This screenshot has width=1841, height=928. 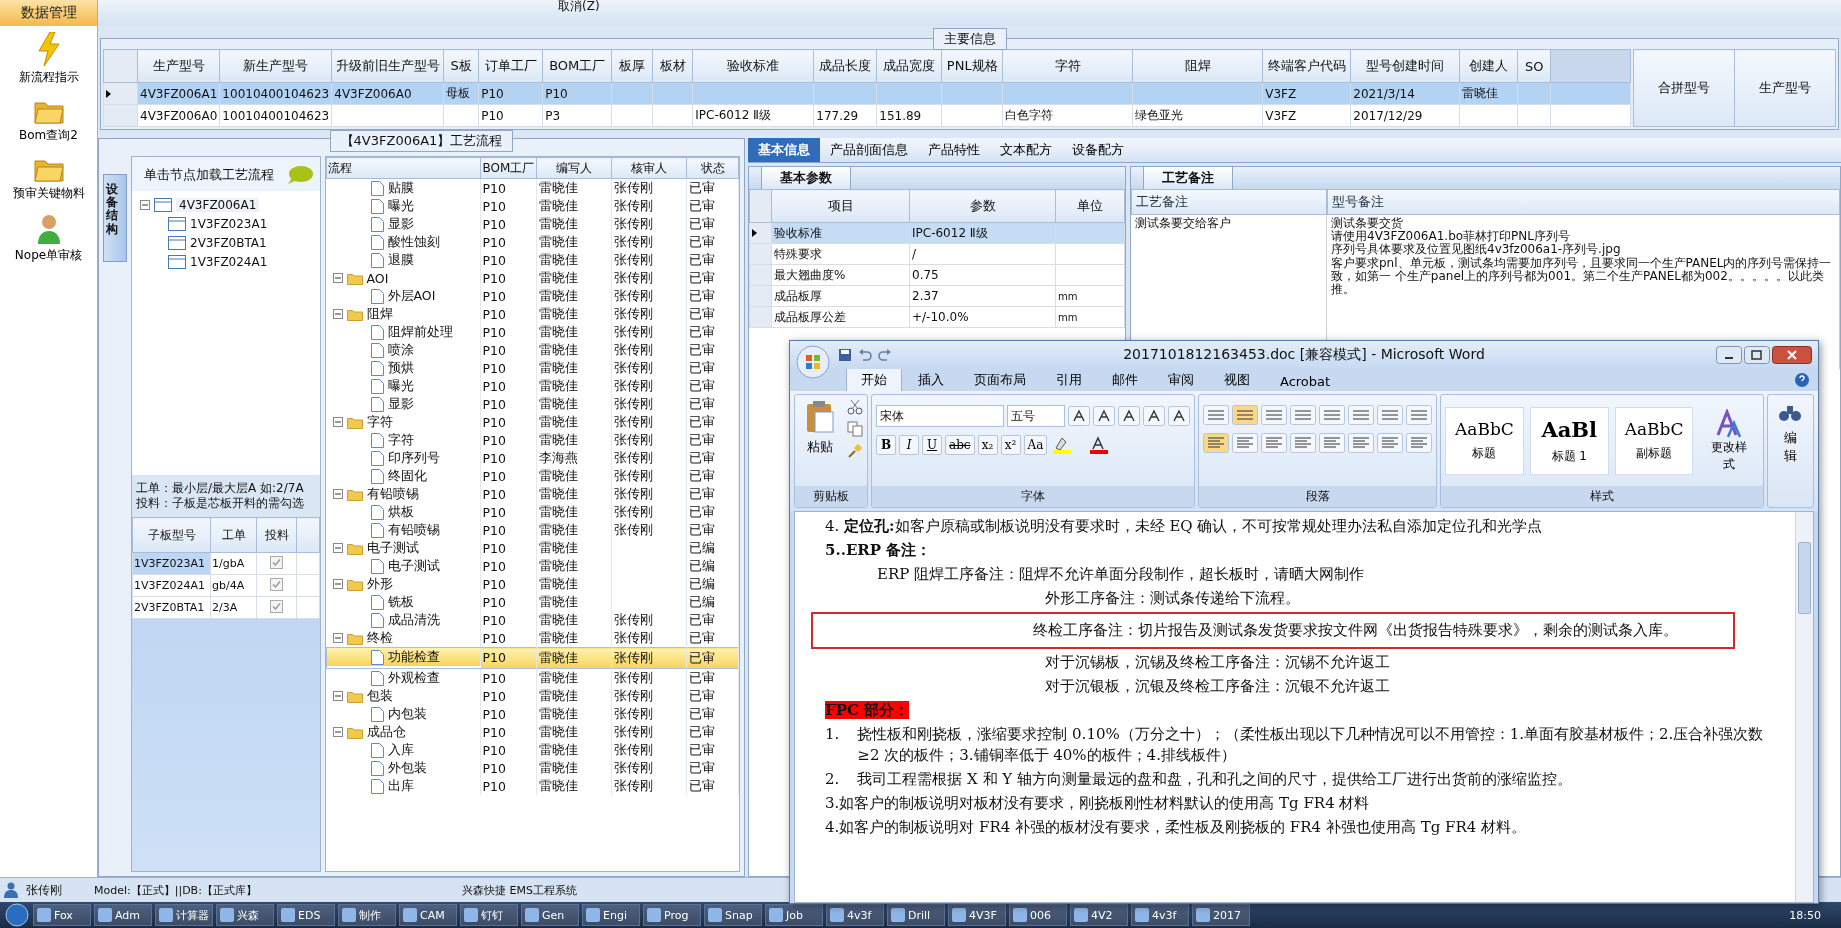 What do you see at coordinates (1010, 445) in the screenshot?
I see `format-button: x²` at bounding box center [1010, 445].